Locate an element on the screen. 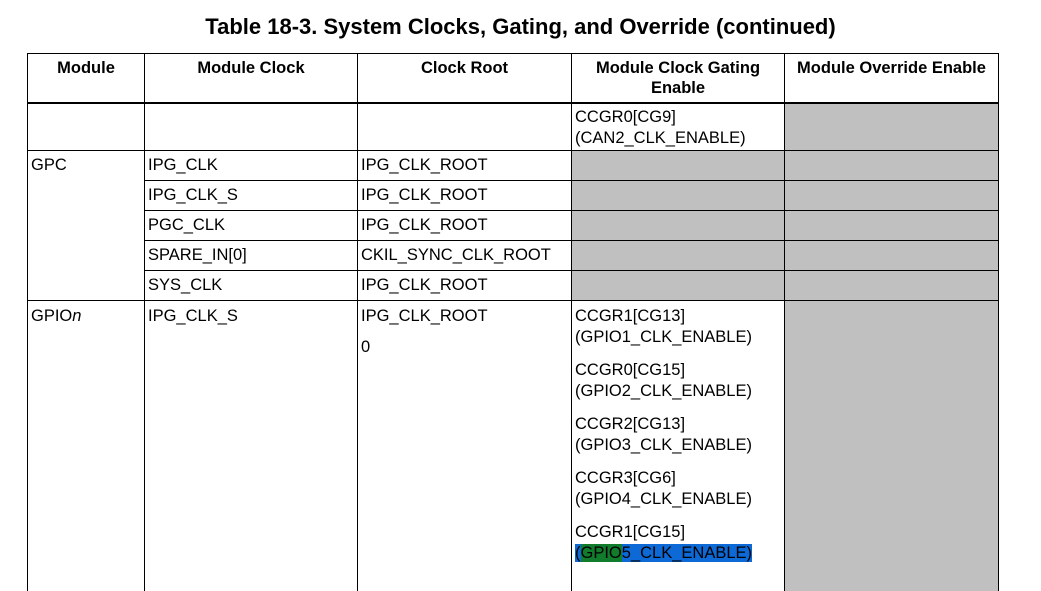 This screenshot has width=1041, height=591. gating-enable: (GPIO1_CLK_ENABLE) is located at coordinates (663, 337).